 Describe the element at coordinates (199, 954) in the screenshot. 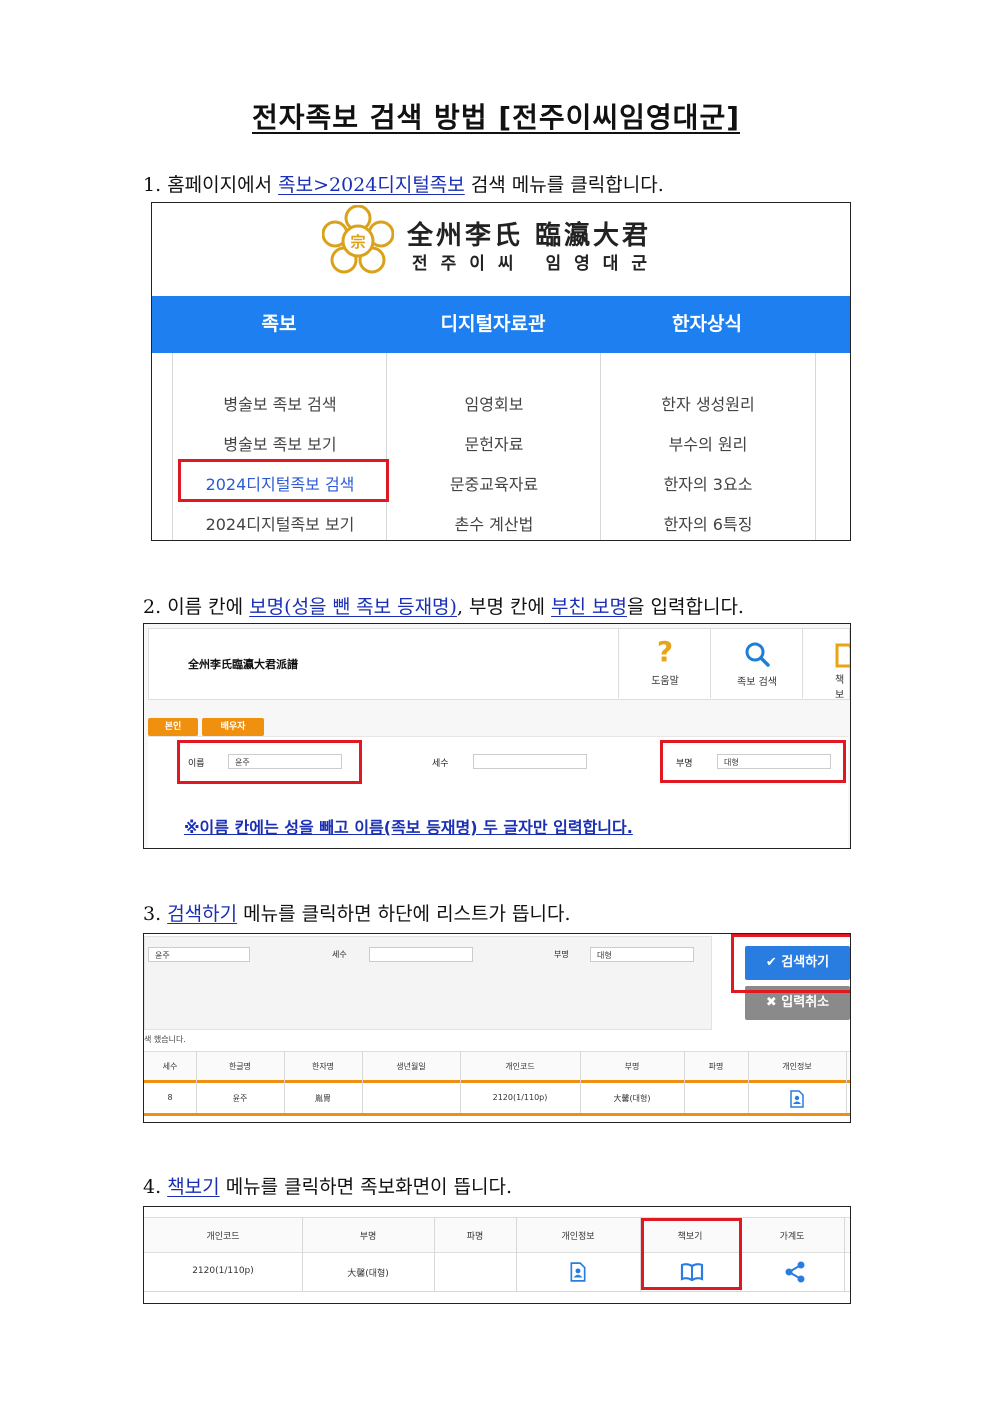

I see `name-input: 윤주` at that location.